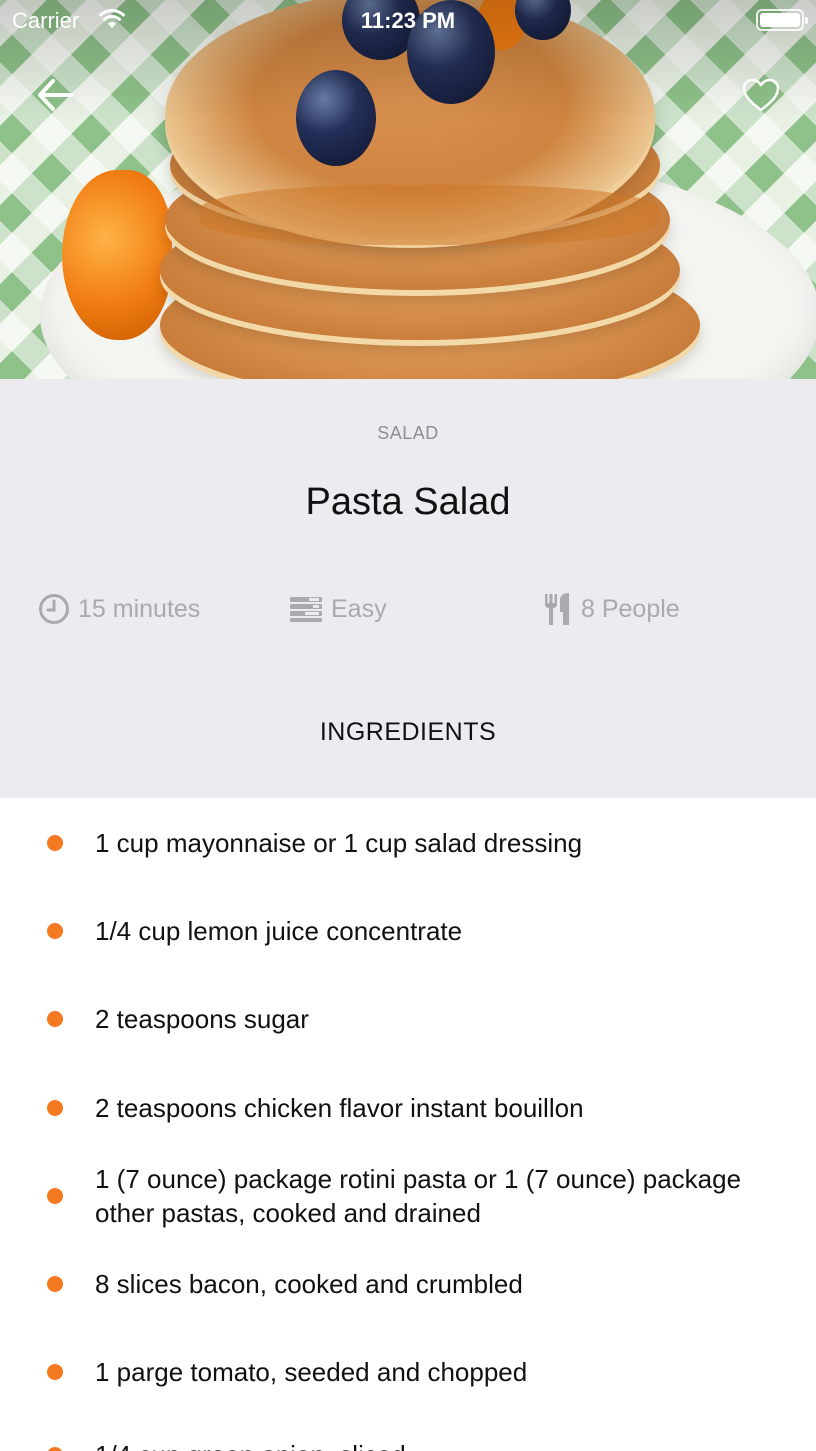 This screenshot has width=816, height=1451. What do you see at coordinates (630, 608) in the screenshot?
I see `servings-label: 8 People` at bounding box center [630, 608].